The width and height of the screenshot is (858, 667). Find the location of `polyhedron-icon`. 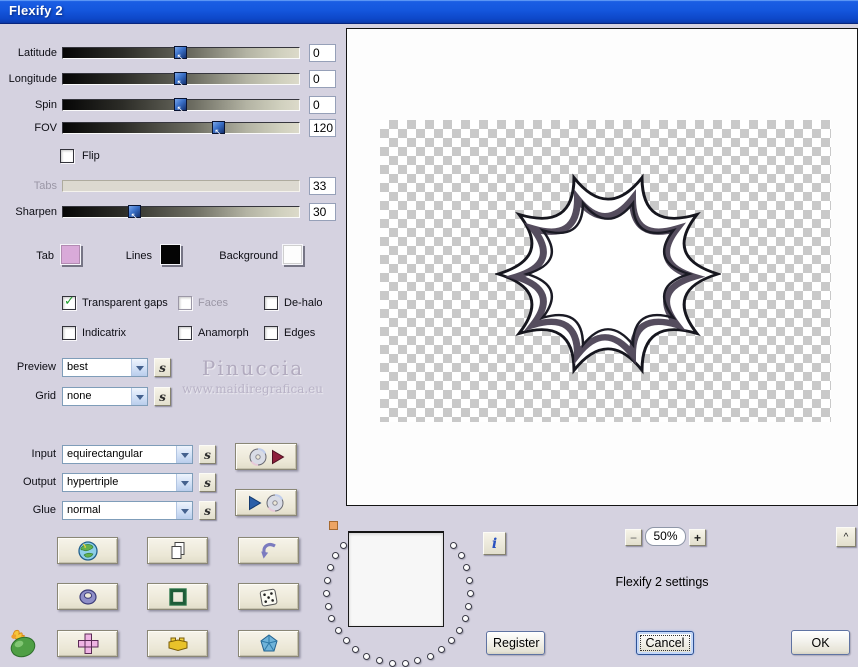

polyhedron-icon is located at coordinates (269, 644).